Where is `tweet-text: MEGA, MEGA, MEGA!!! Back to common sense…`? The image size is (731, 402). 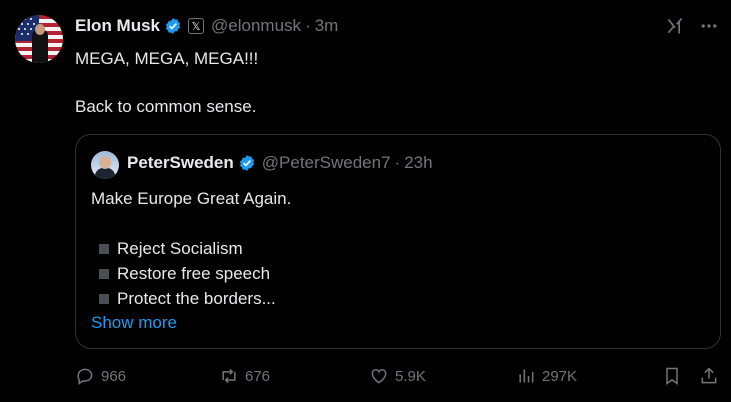 tweet-text: MEGA, MEGA, MEGA!!! Back to common sense… is located at coordinates (166, 83).